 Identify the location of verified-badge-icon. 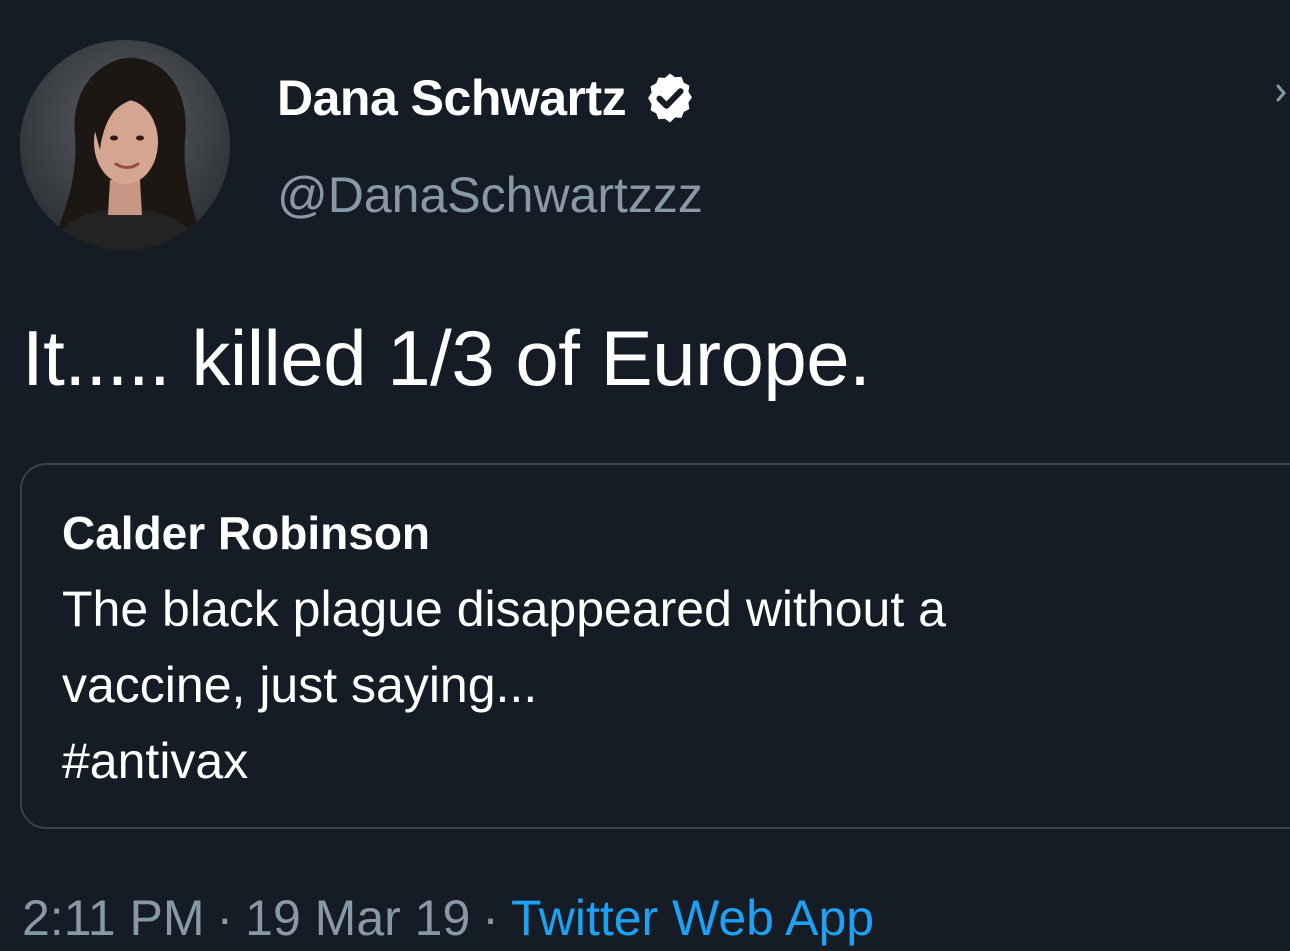
(670, 98).